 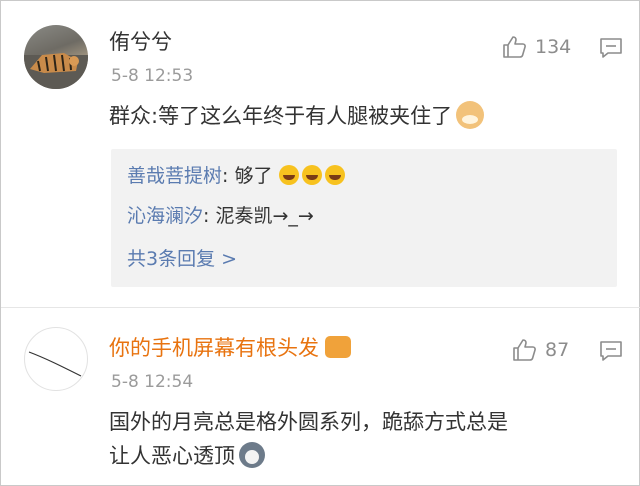 I want to click on like-count: 134, so click(x=553, y=47).